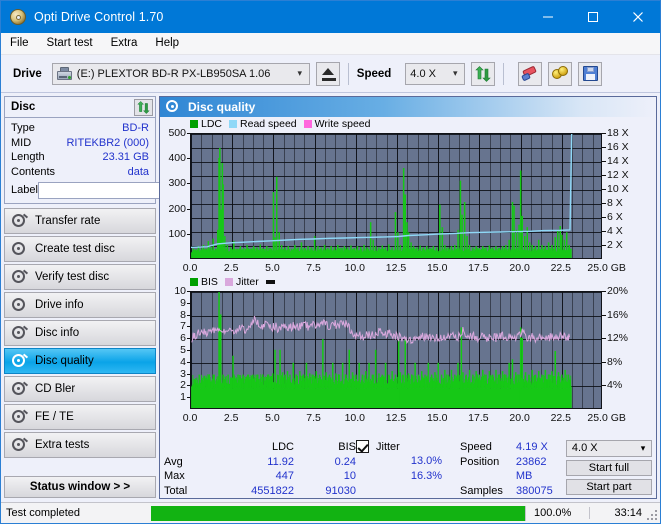 This screenshot has height=524, width=661. What do you see at coordinates (21, 142) in the screenshot?
I see `disc-row-mid-key: MID` at bounding box center [21, 142].